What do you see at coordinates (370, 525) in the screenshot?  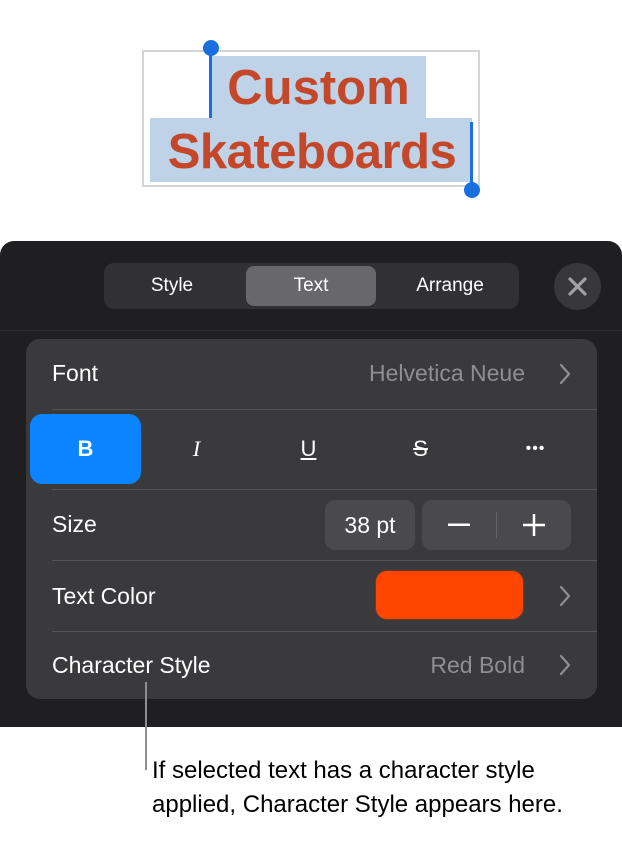 I see `size-field: 38 pt` at bounding box center [370, 525].